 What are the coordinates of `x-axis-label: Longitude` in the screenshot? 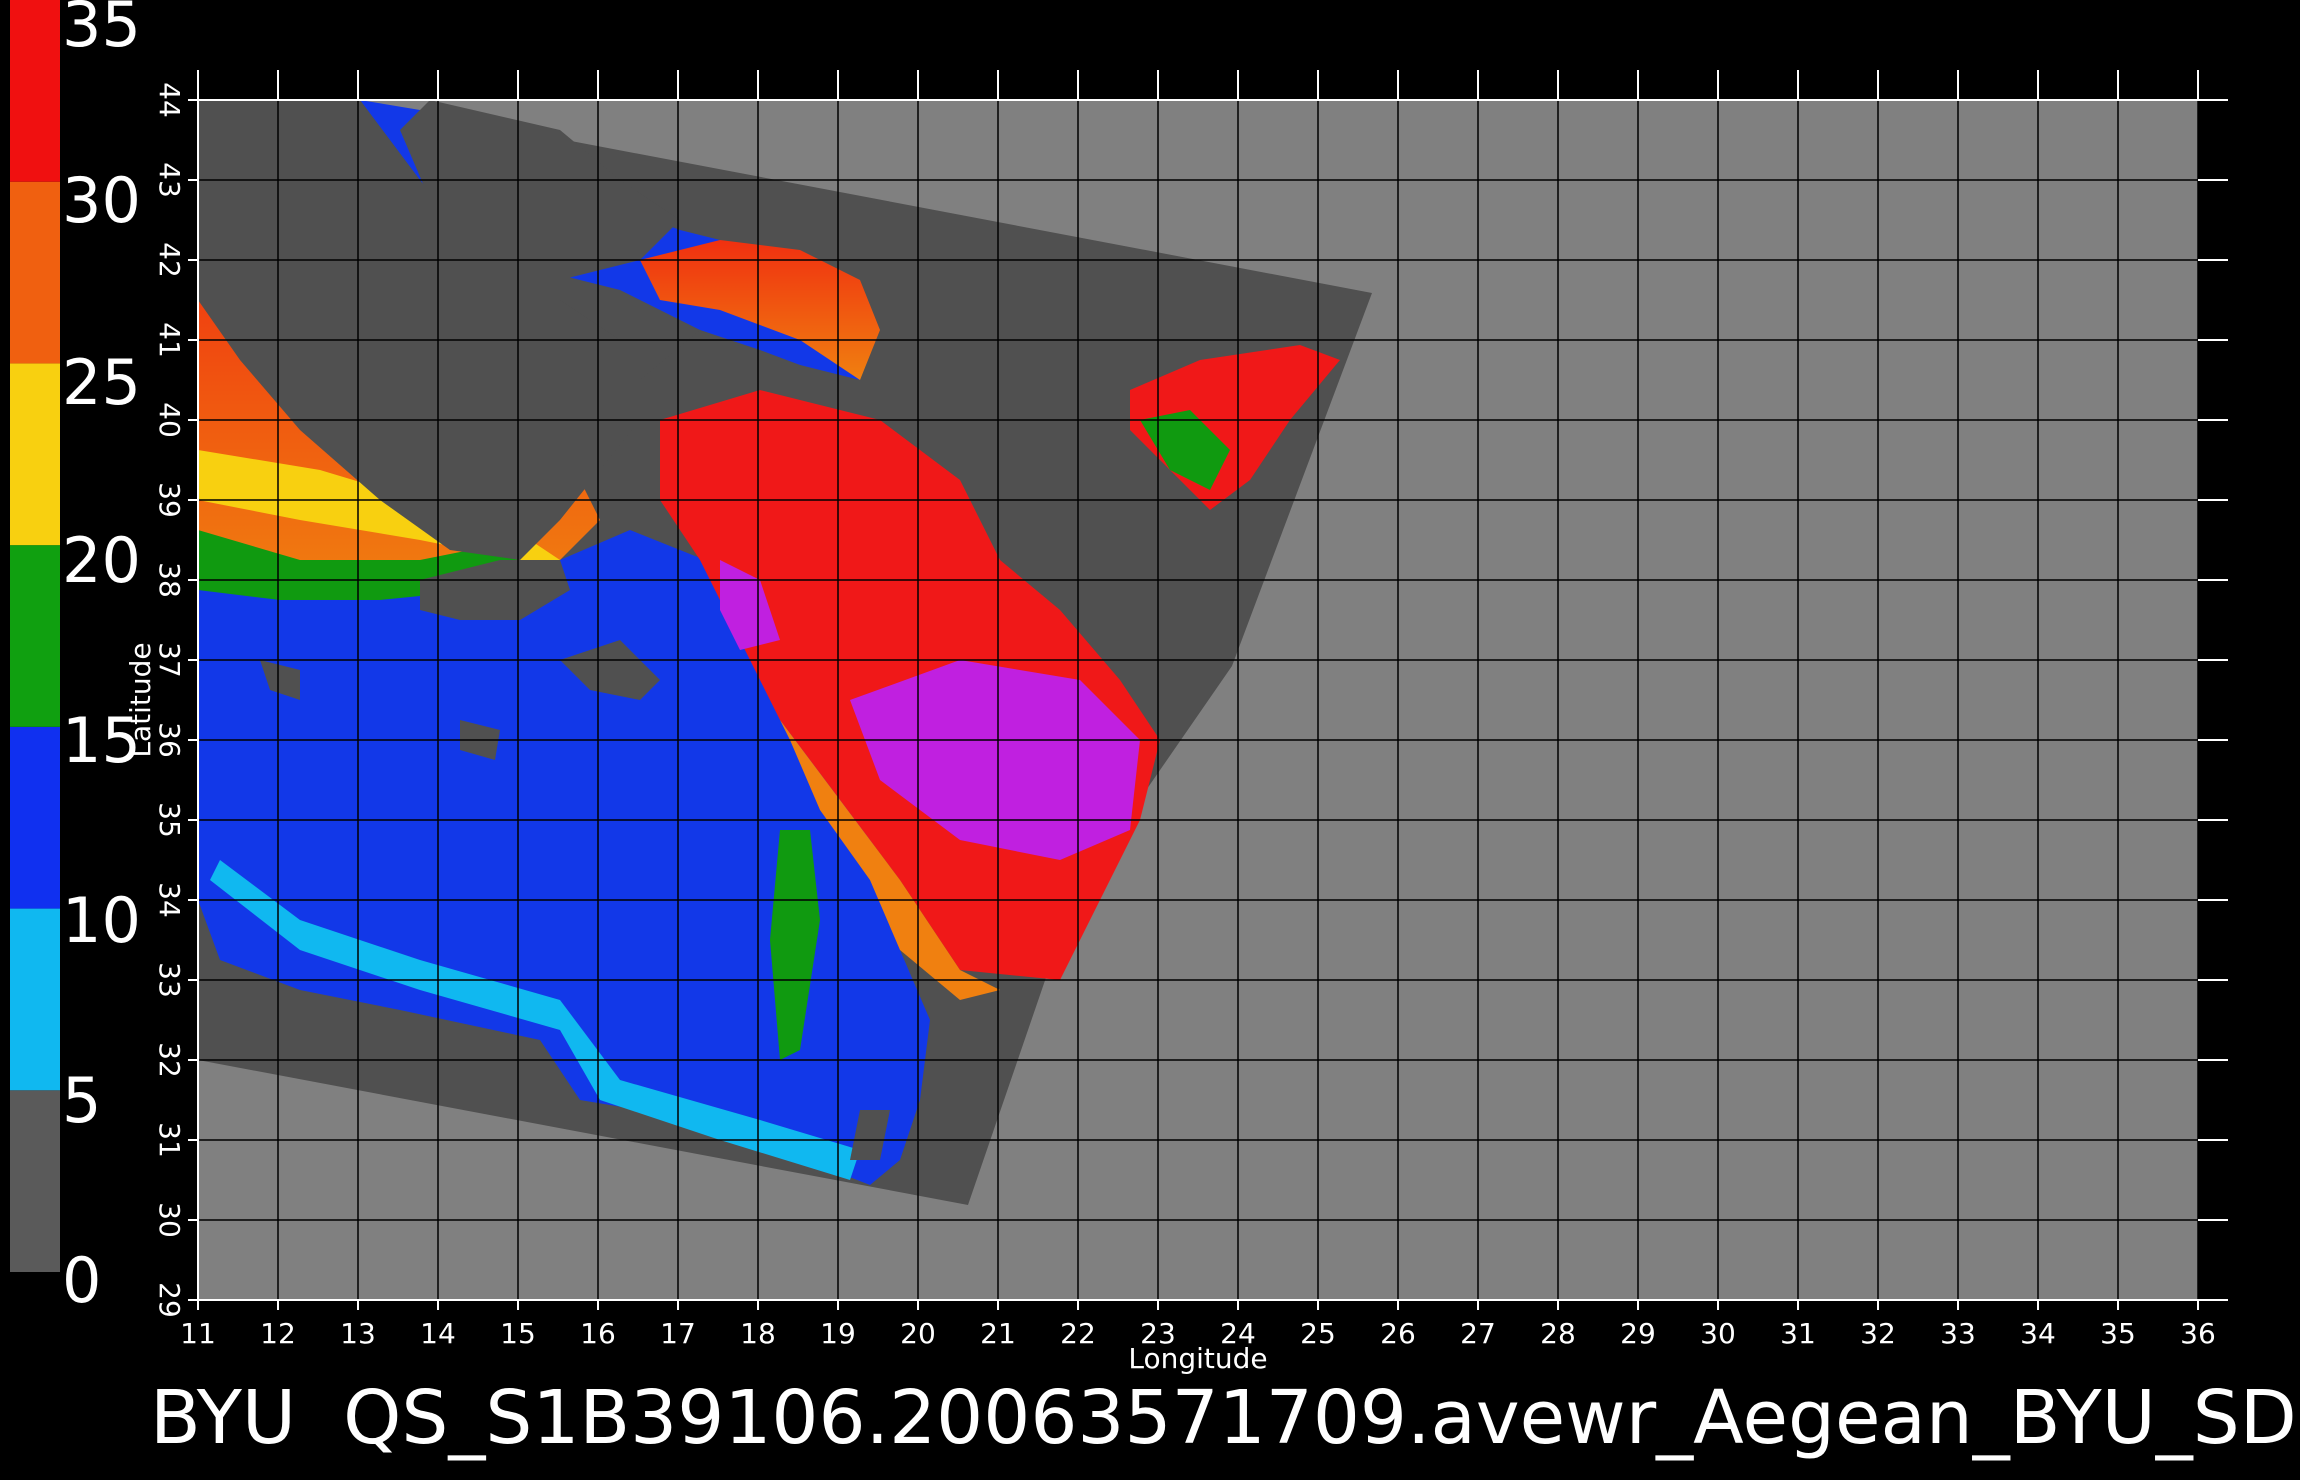 It's located at (1197, 1358).